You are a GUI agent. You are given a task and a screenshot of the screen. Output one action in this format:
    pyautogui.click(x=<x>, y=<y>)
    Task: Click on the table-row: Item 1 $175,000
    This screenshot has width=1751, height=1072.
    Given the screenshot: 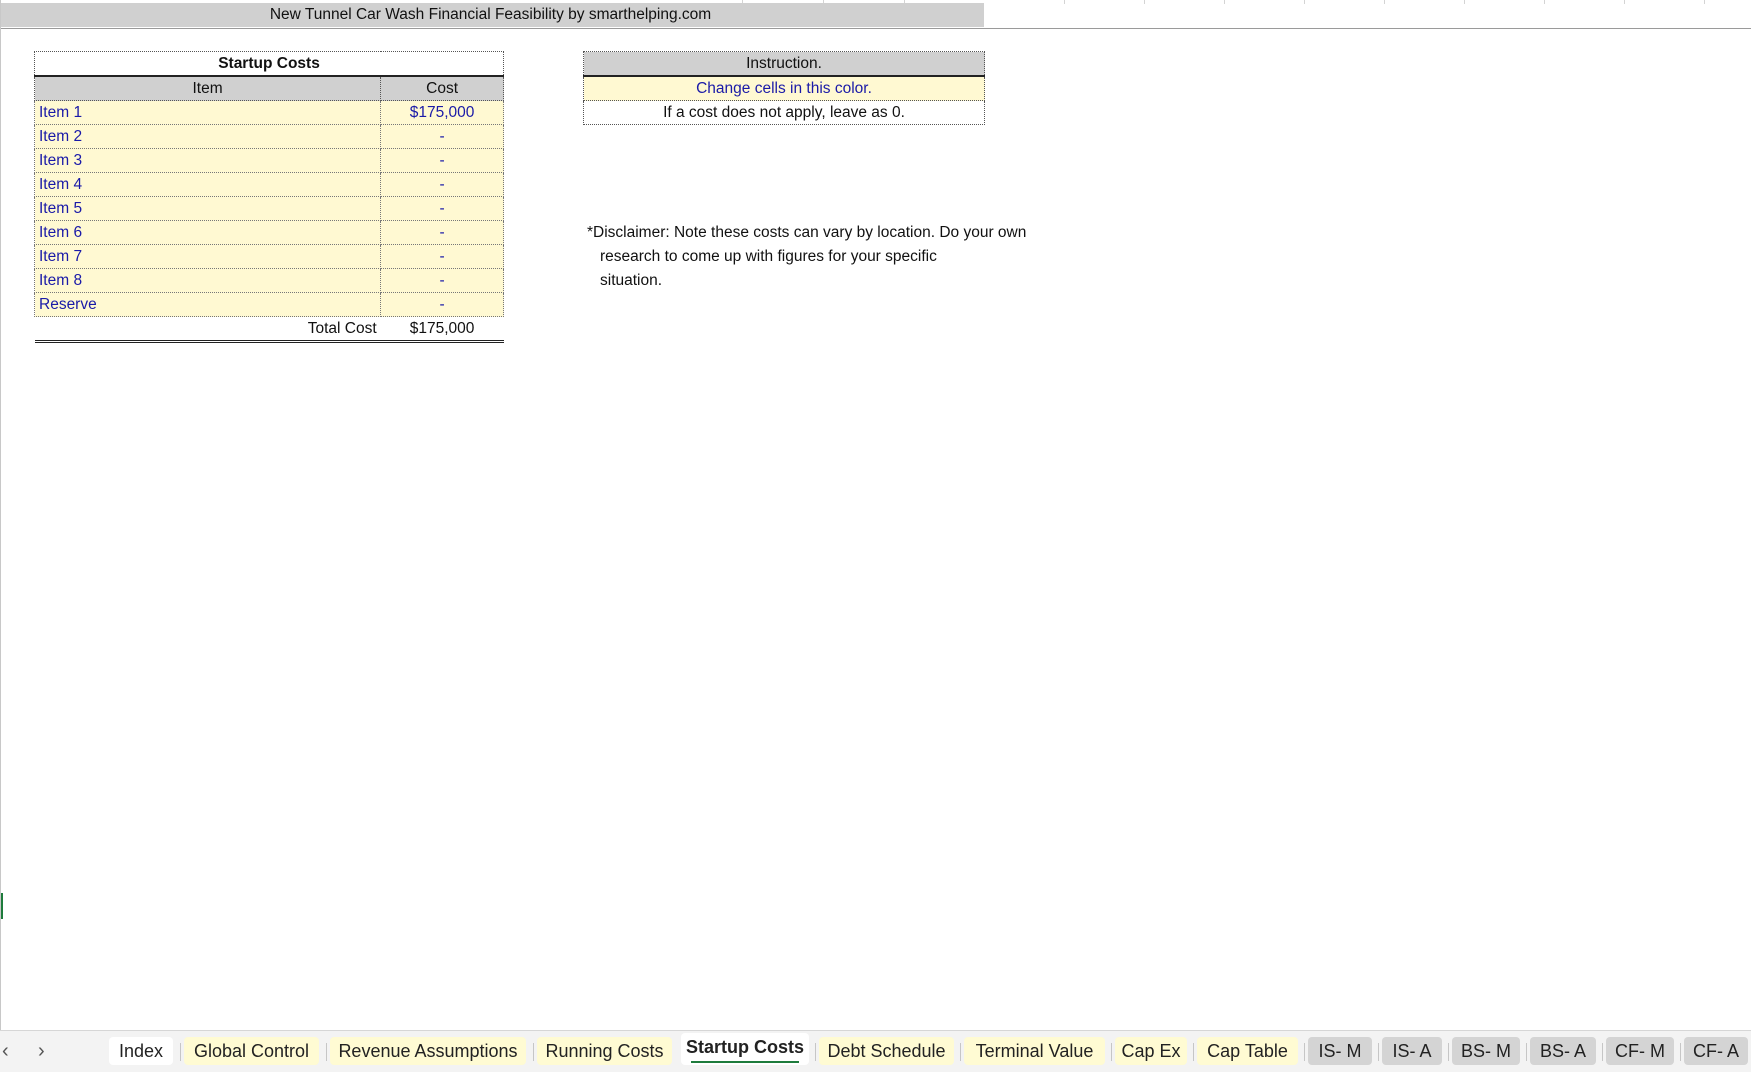 What is the action you would take?
    pyautogui.click(x=268, y=112)
    